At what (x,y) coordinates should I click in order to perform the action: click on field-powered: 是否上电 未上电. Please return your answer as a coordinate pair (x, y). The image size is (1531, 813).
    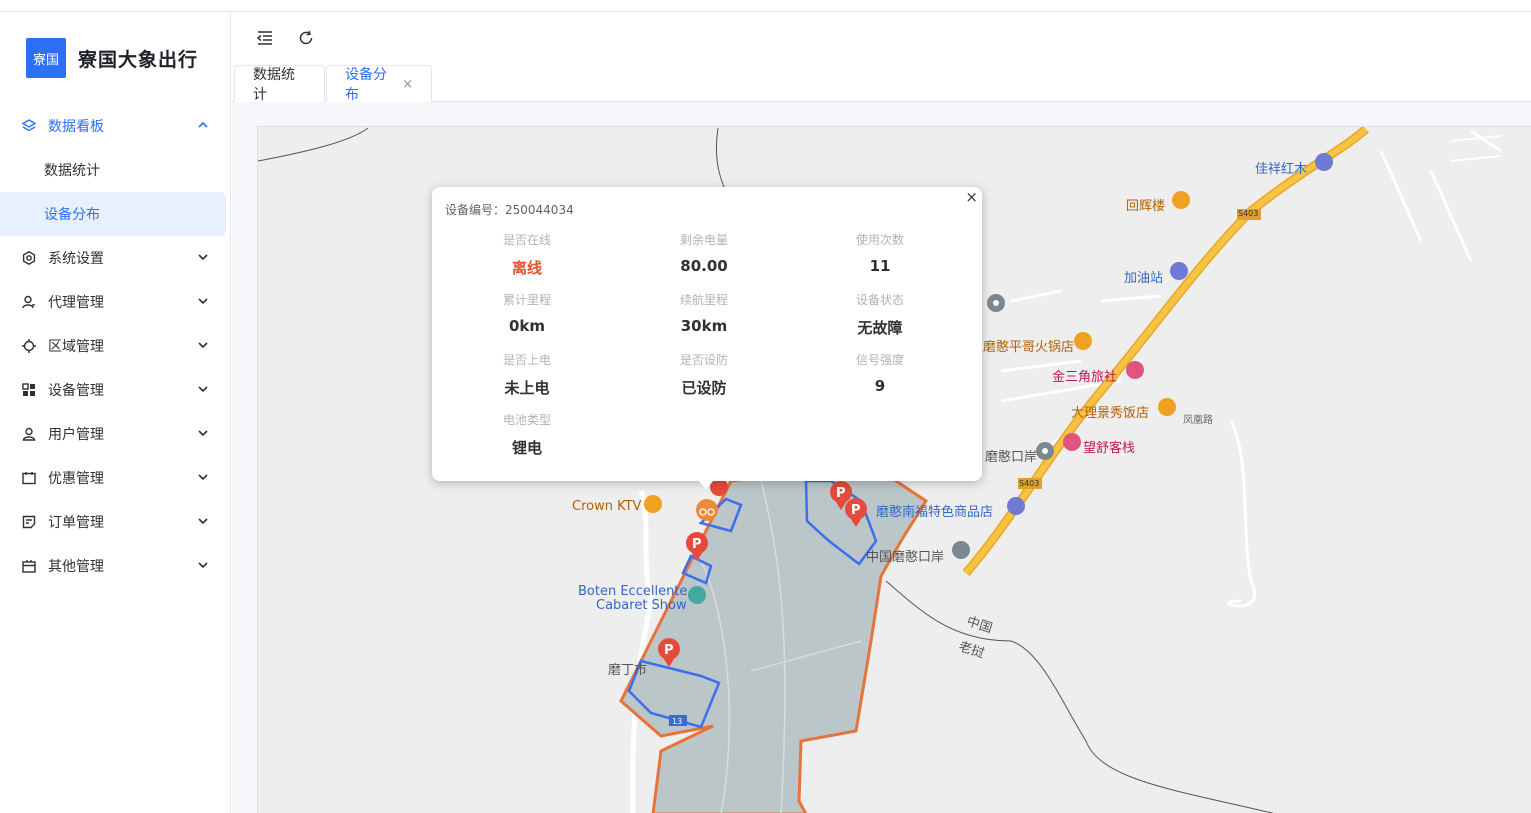
    Looking at the image, I should click on (527, 374).